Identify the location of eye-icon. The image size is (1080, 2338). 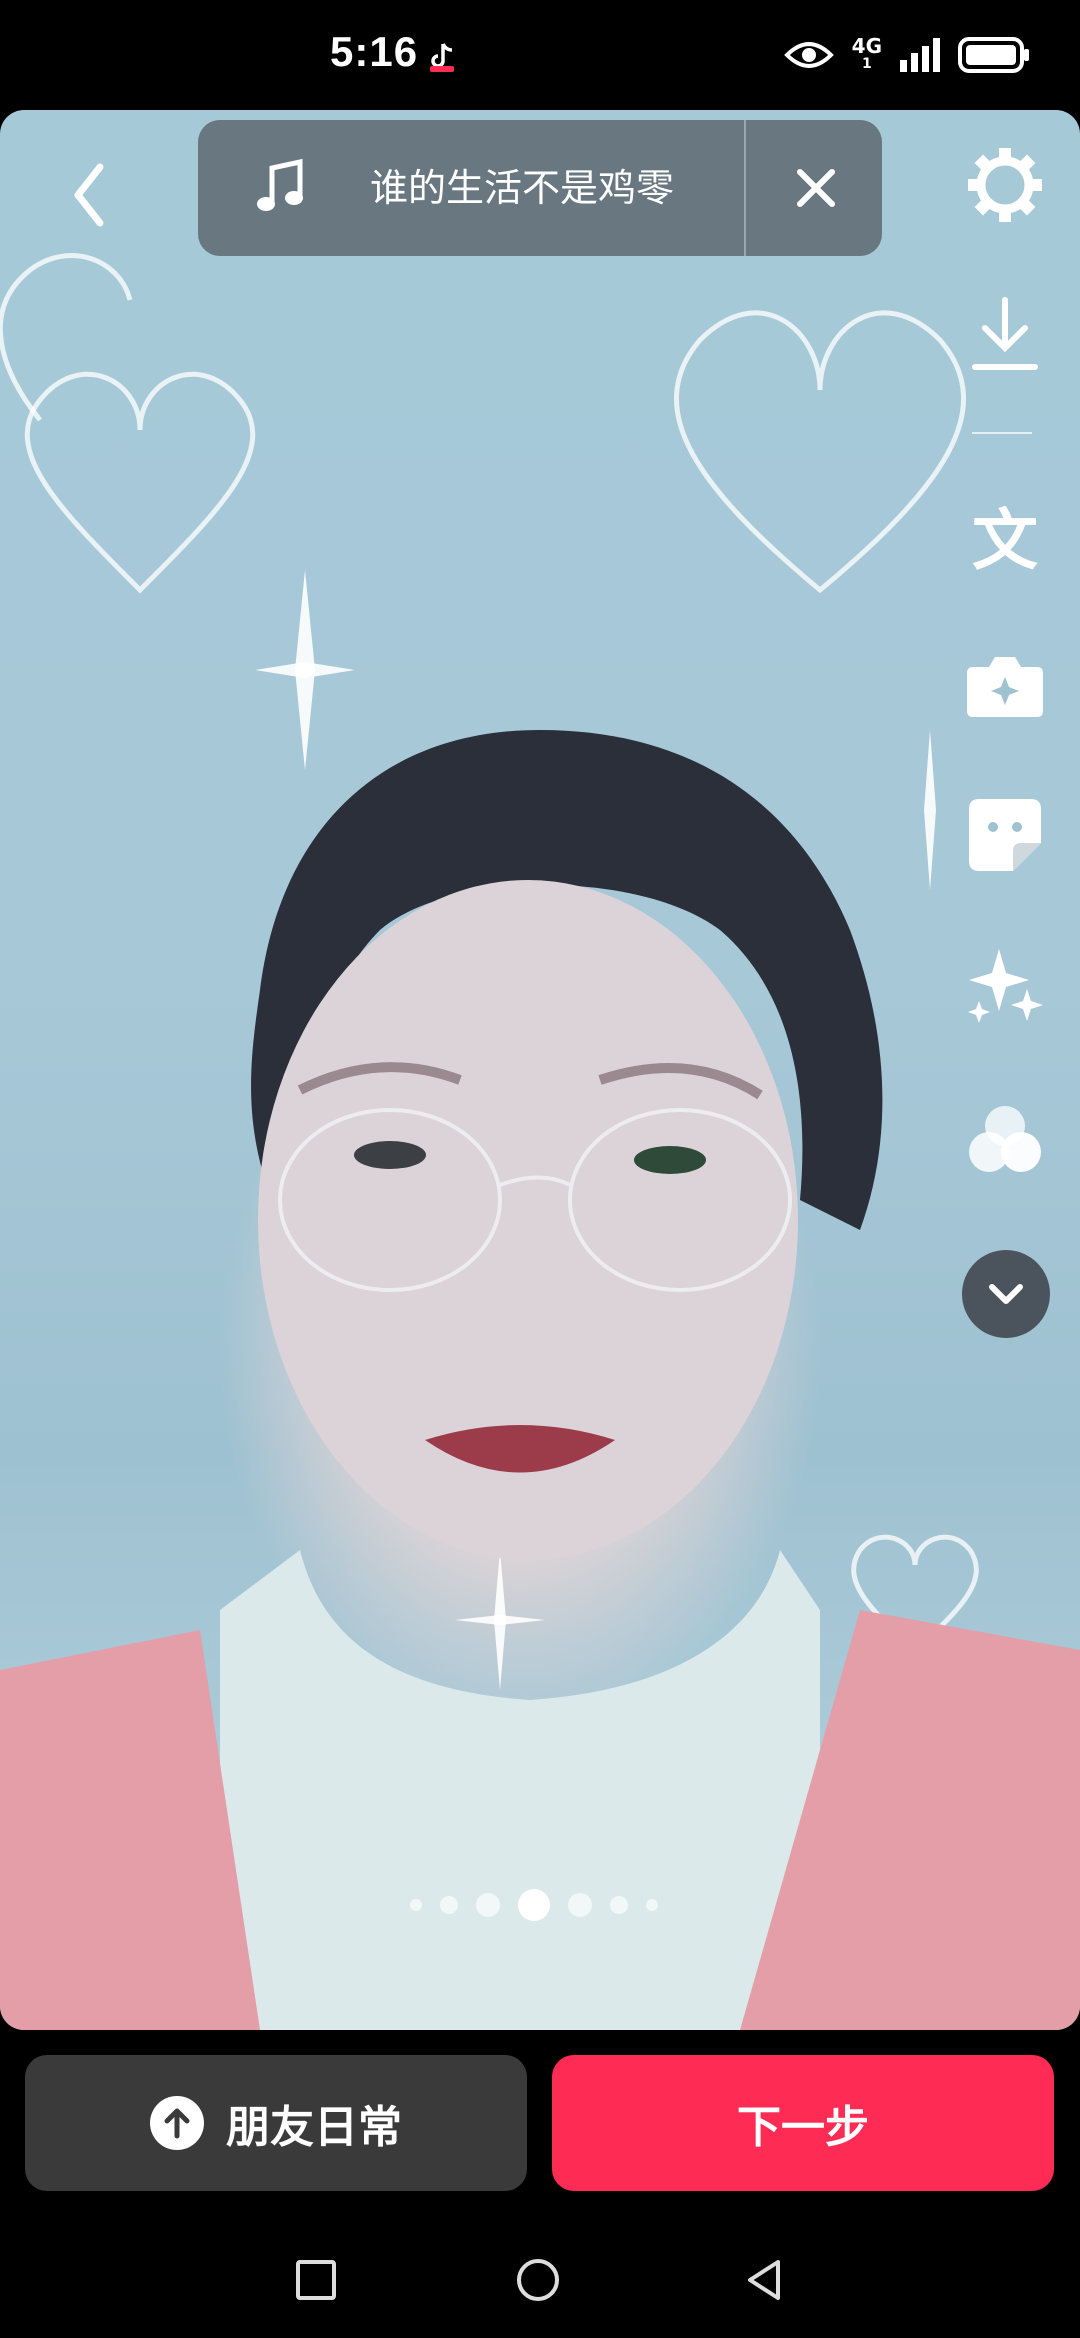
(808, 55).